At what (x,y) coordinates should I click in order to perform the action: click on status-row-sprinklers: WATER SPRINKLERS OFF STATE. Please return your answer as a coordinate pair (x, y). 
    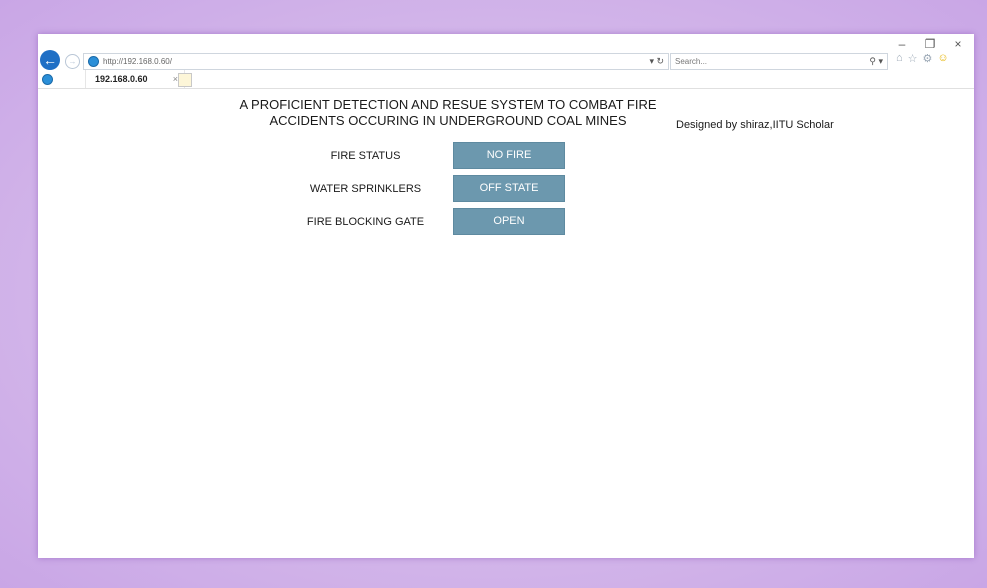
    Looking at the image, I should click on (421, 188).